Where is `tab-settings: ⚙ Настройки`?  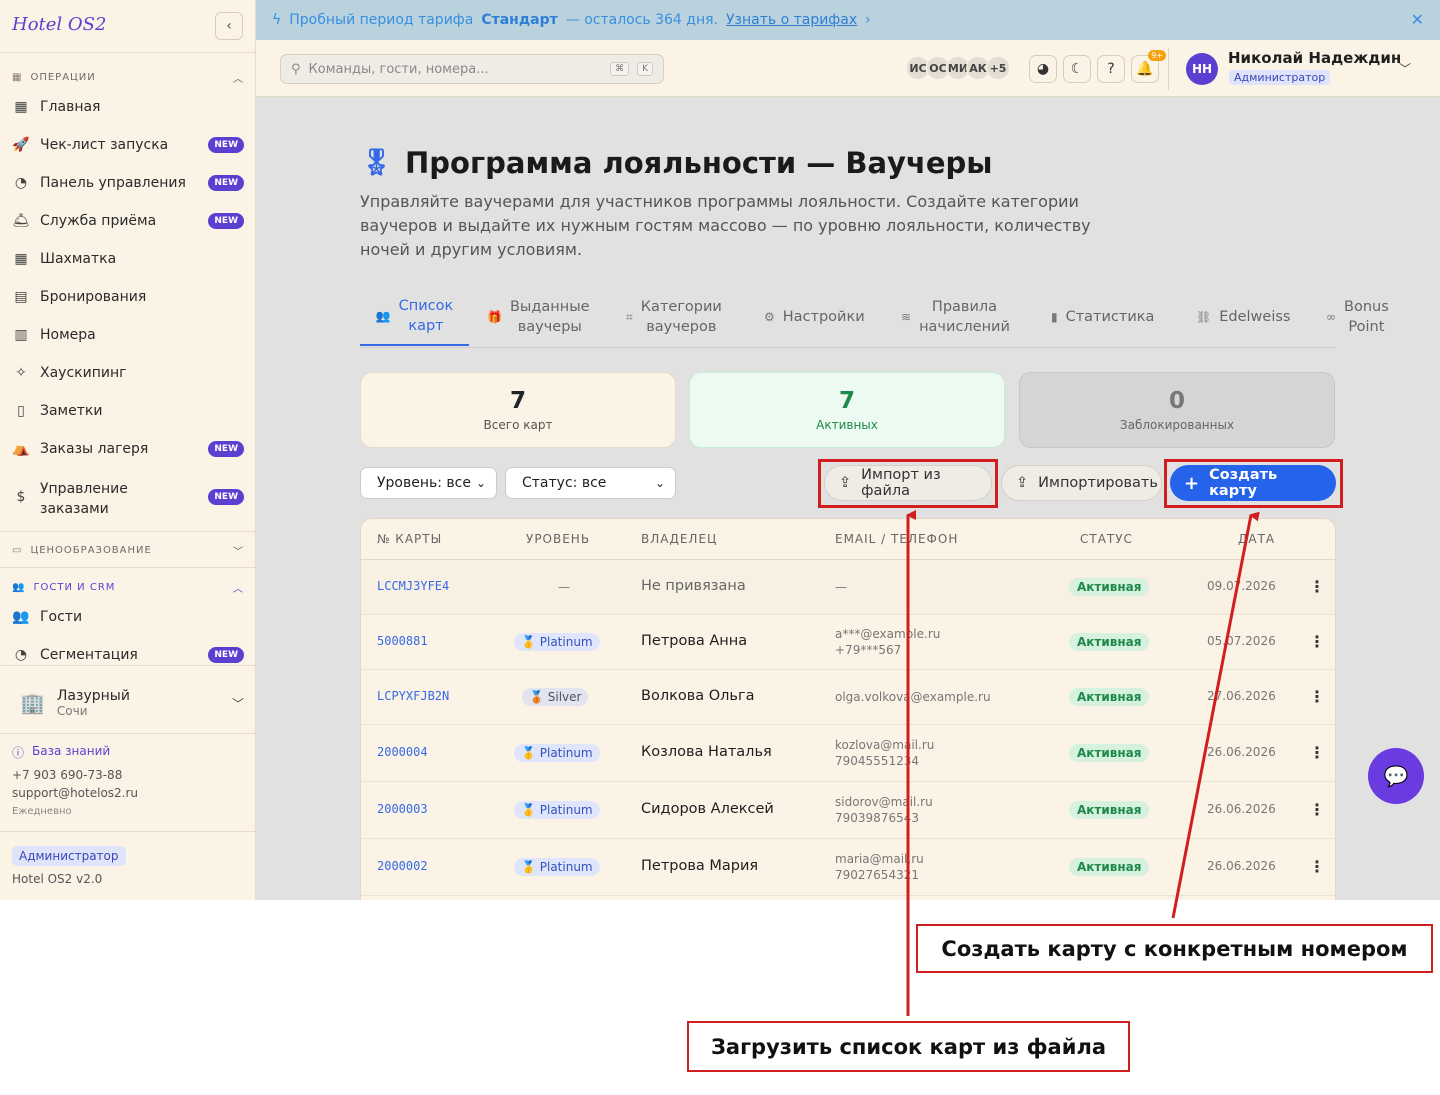
tab-settings: ⚙ Настройки is located at coordinates (814, 317).